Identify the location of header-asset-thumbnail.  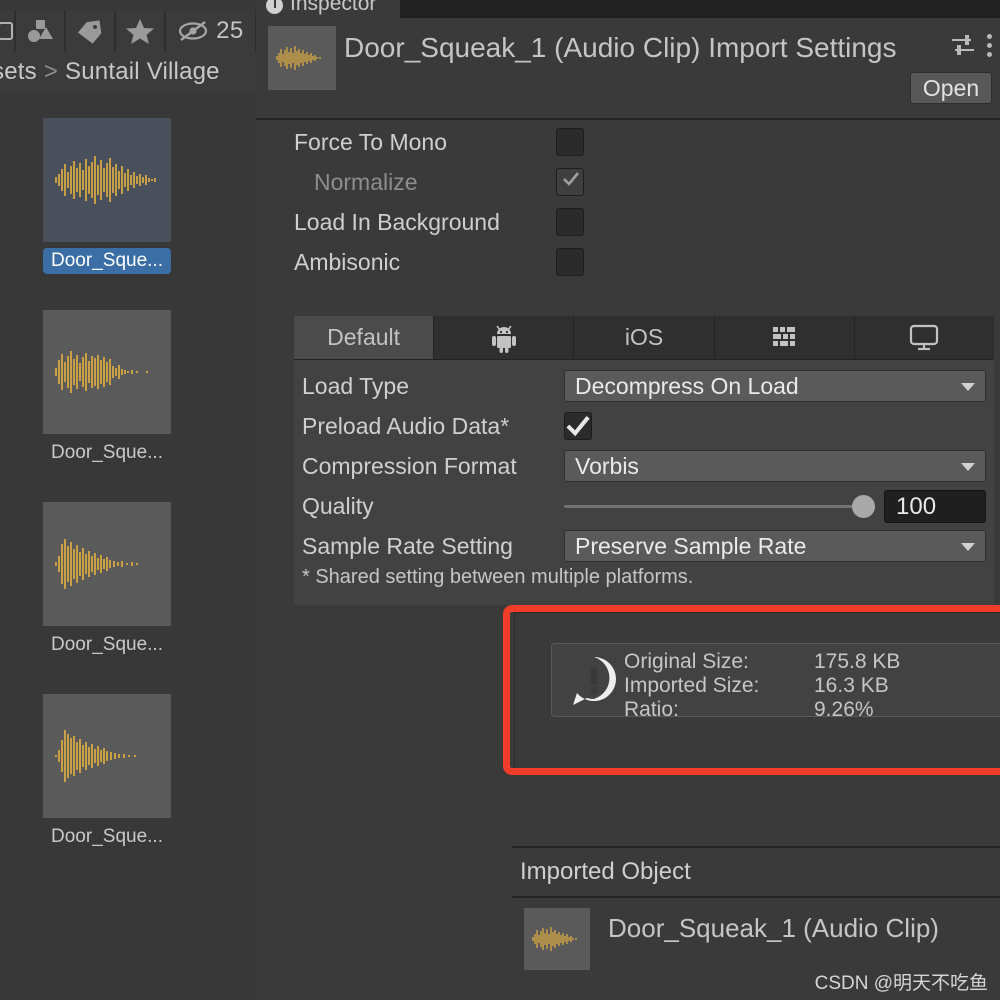
(302, 58).